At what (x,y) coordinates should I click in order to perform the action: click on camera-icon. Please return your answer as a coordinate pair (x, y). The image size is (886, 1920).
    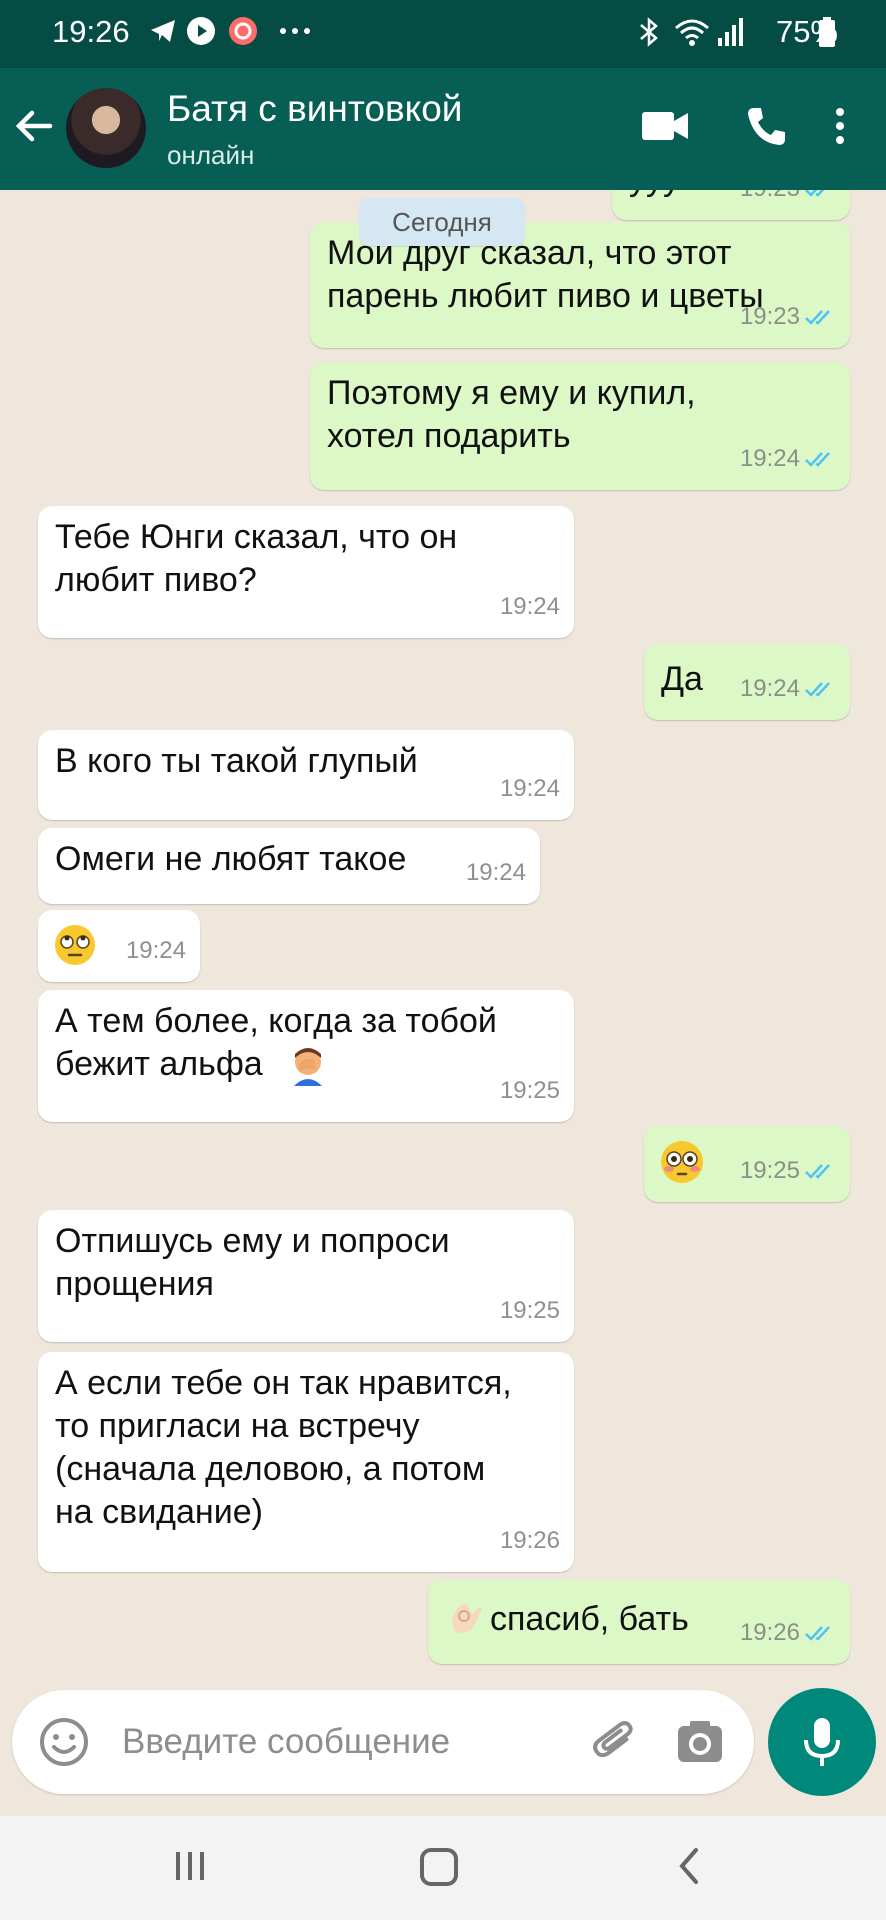
    Looking at the image, I should click on (700, 1742).